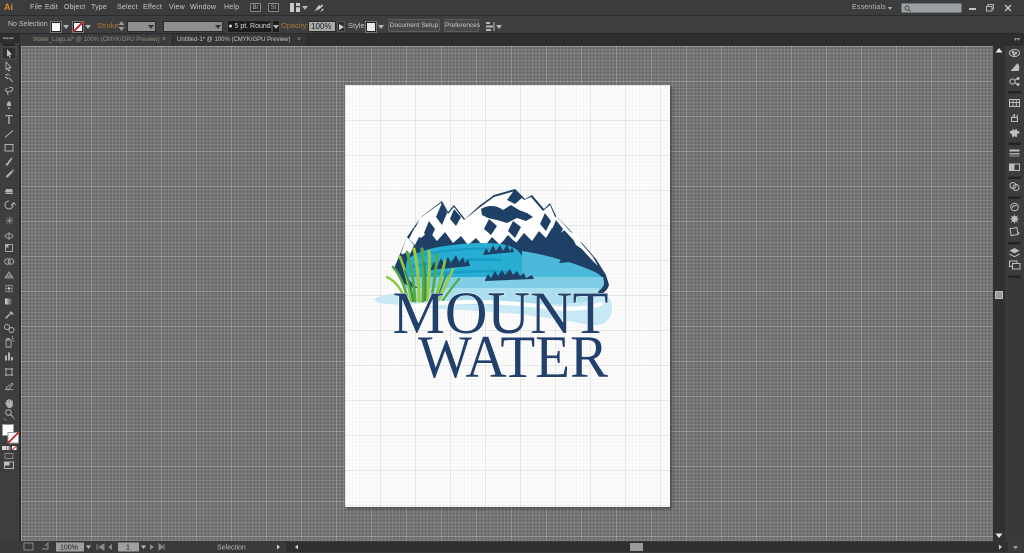  Describe the element at coordinates (231, 548) in the screenshot. I see `svg-text: Selection` at that location.